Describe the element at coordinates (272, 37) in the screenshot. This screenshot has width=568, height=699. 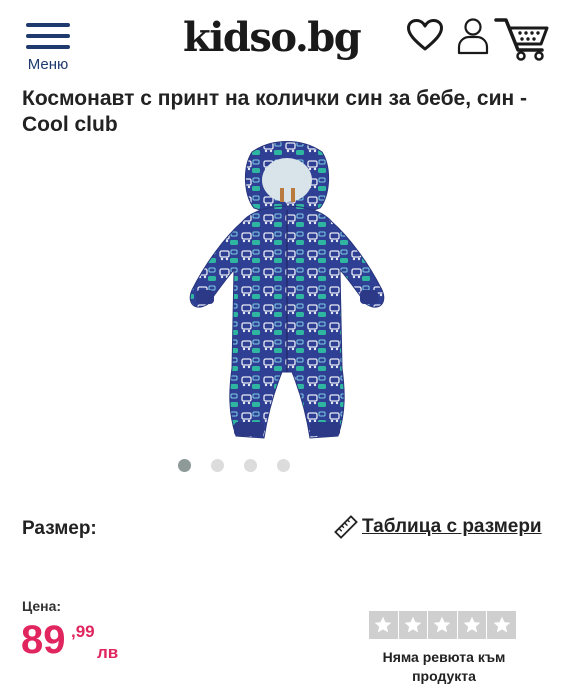
I see `site-logo: kidso.bg` at that location.